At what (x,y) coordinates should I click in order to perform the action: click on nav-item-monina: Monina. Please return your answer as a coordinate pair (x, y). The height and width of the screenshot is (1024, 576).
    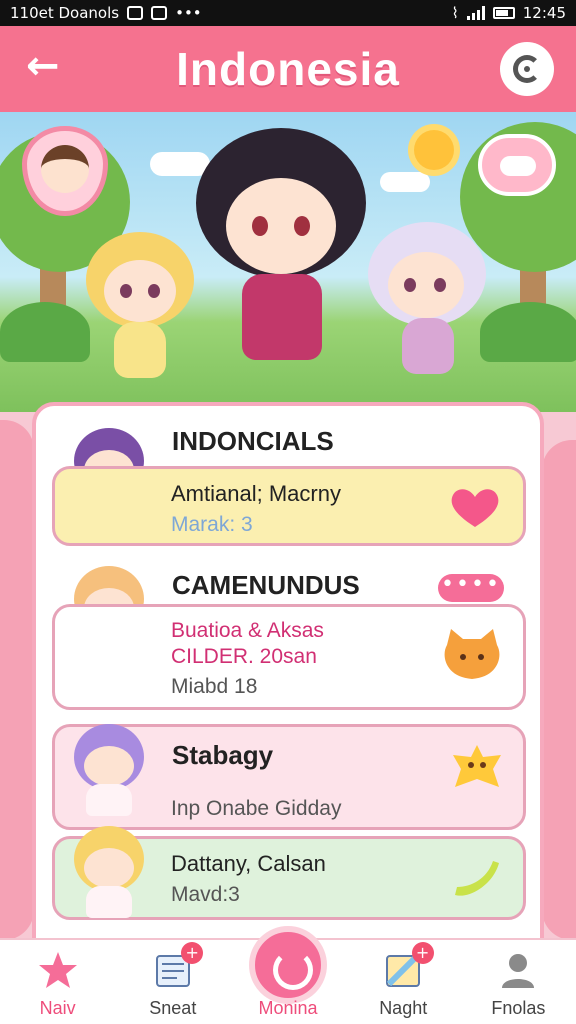
    Looking at the image, I should click on (287, 975).